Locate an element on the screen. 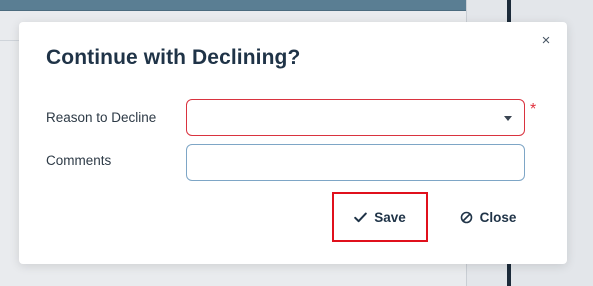 The width and height of the screenshot is (593, 286). ban-icon is located at coordinates (466, 217).